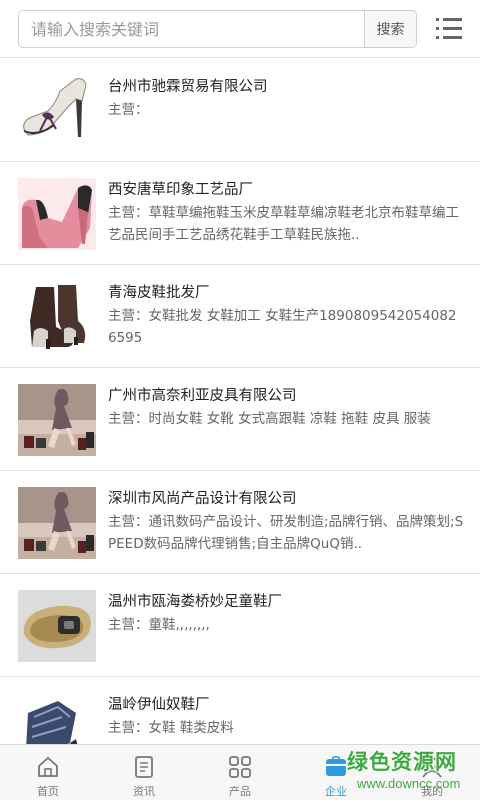 This screenshot has height=800, width=480. What do you see at coordinates (180, 188) in the screenshot?
I see `company-name: 西安唐草印象工艺品厂` at bounding box center [180, 188].